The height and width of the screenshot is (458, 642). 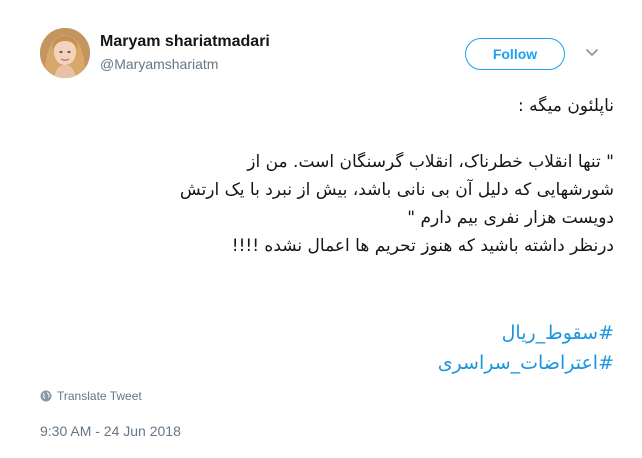 I want to click on tweet-timestamp: 9:30 AM - 24 Jun 2018, so click(x=110, y=431).